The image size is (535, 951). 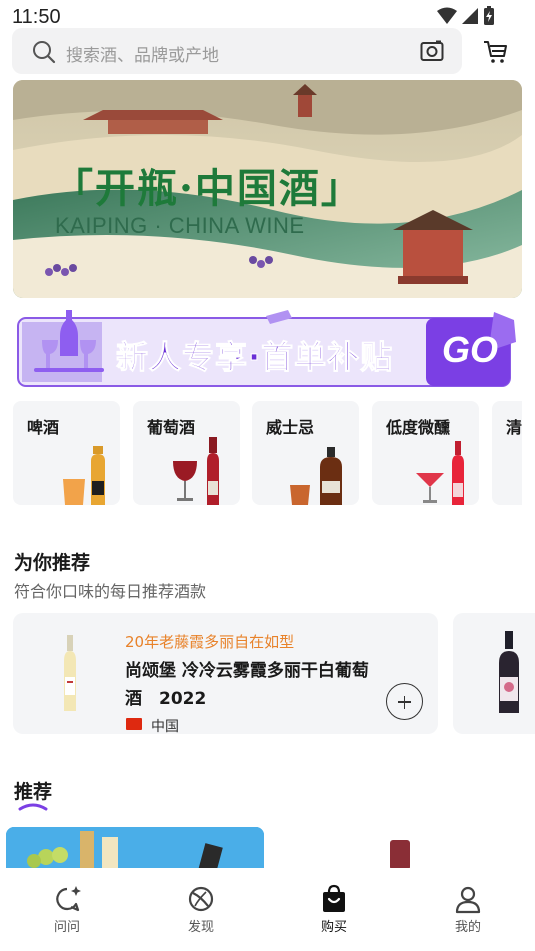 I want to click on category-low-alcohol: 低度微醺, so click(x=425, y=453).